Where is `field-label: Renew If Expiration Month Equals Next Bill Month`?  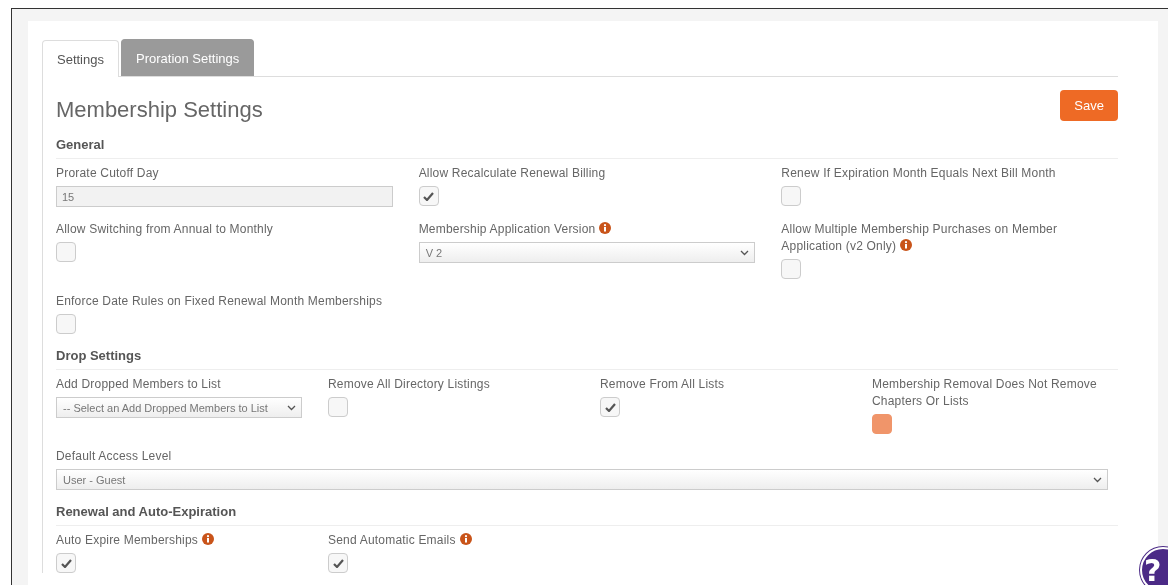 field-label: Renew If Expiration Month Equals Next Bill Month is located at coordinates (919, 173).